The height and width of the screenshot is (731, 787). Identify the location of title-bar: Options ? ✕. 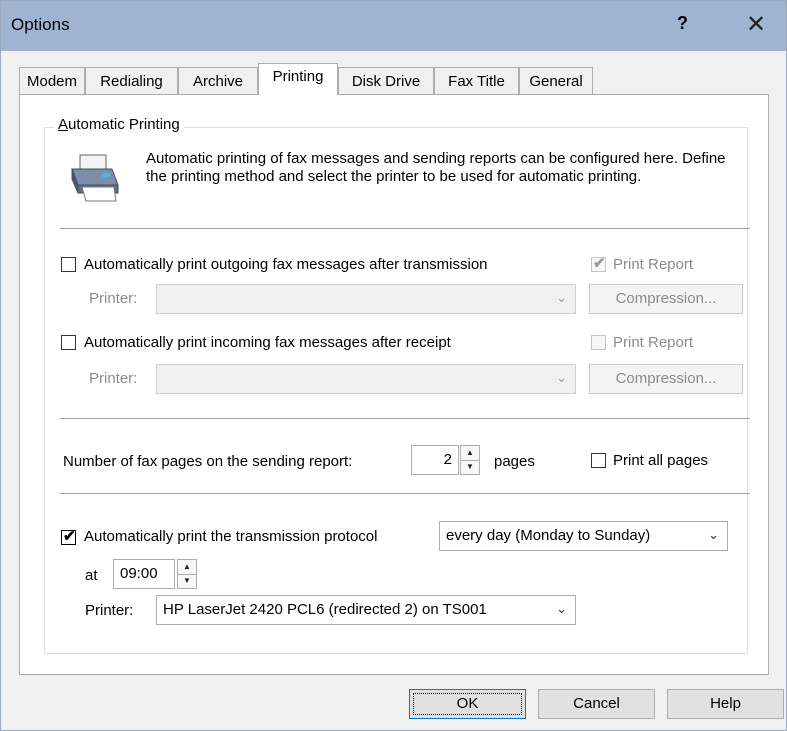
(393, 26).